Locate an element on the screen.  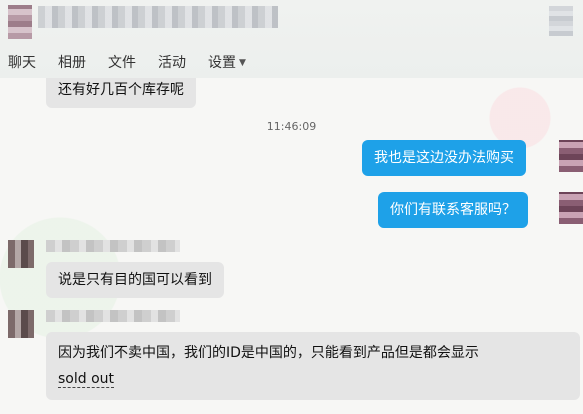
tab-activity: 活动 is located at coordinates (172, 62).